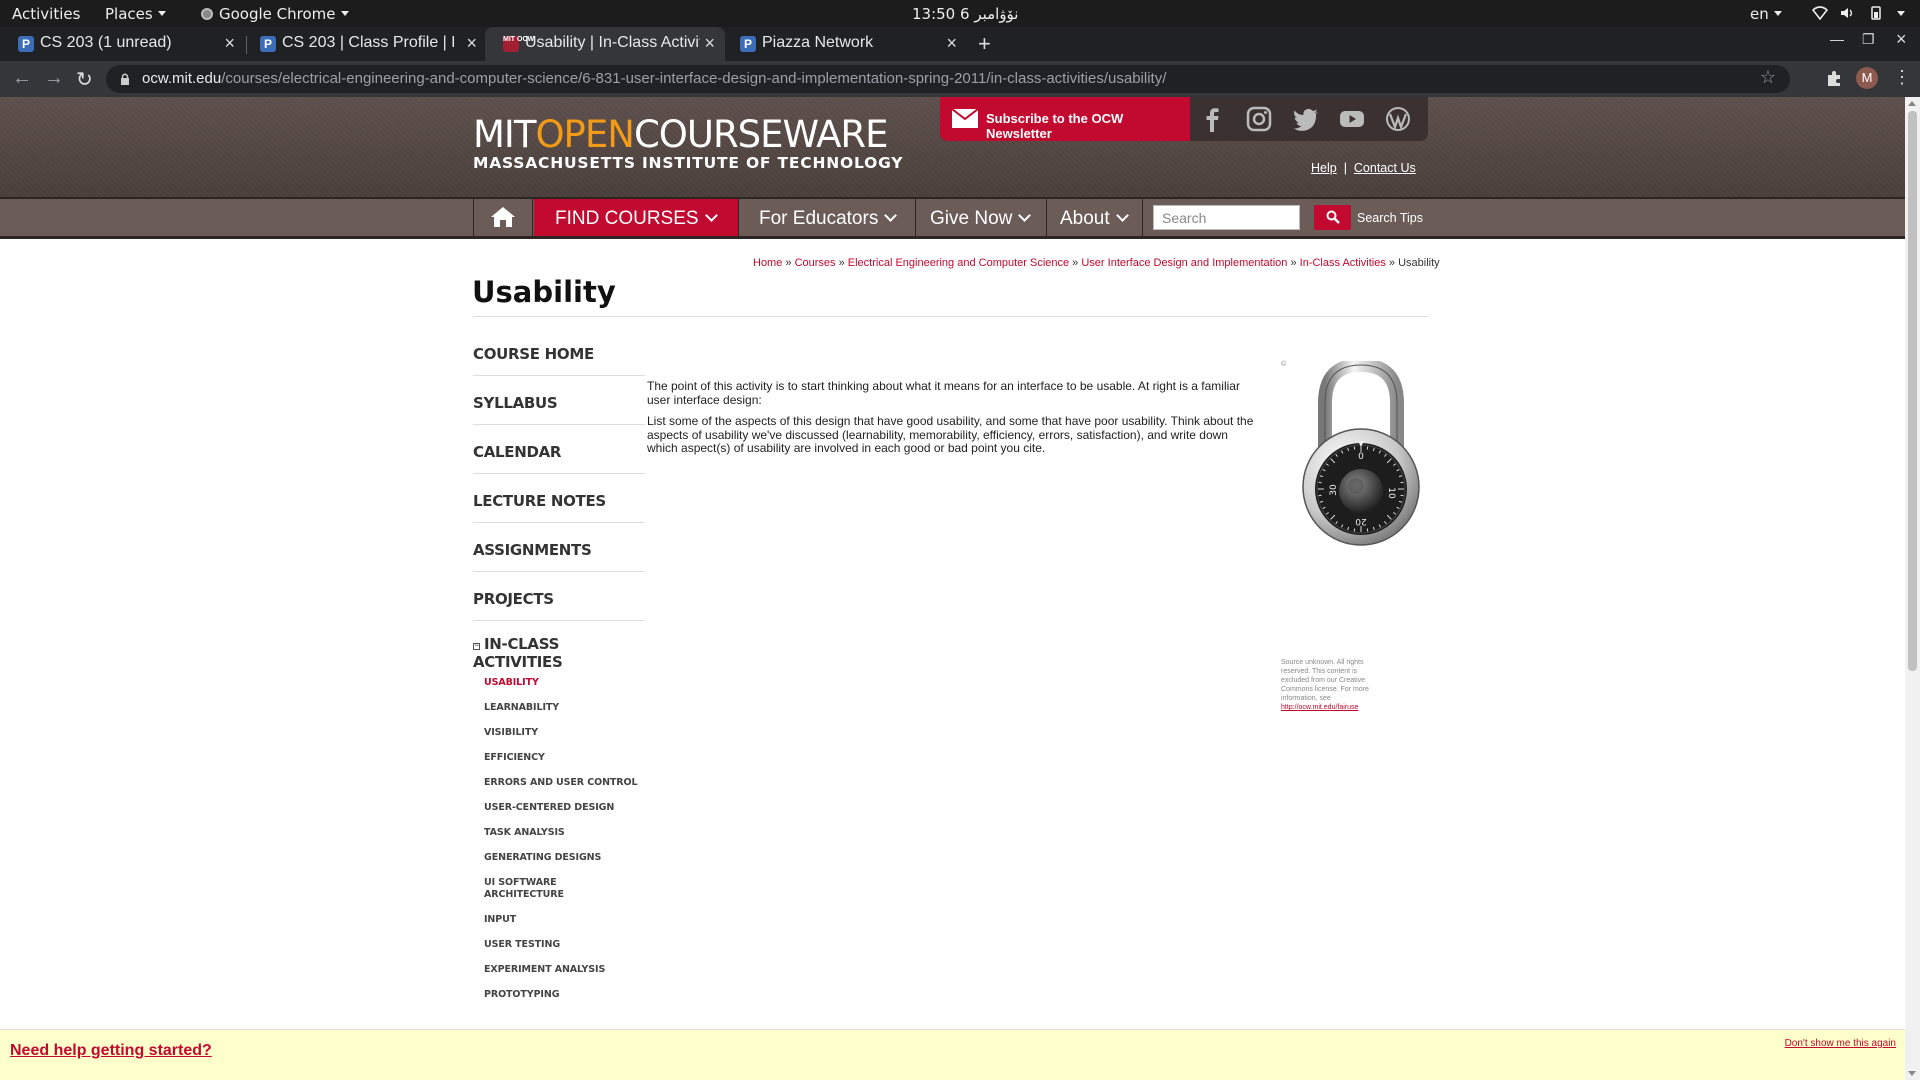 The width and height of the screenshot is (1920, 1080). Describe the element at coordinates (1352, 119) in the screenshot. I see `youtube-icon` at that location.